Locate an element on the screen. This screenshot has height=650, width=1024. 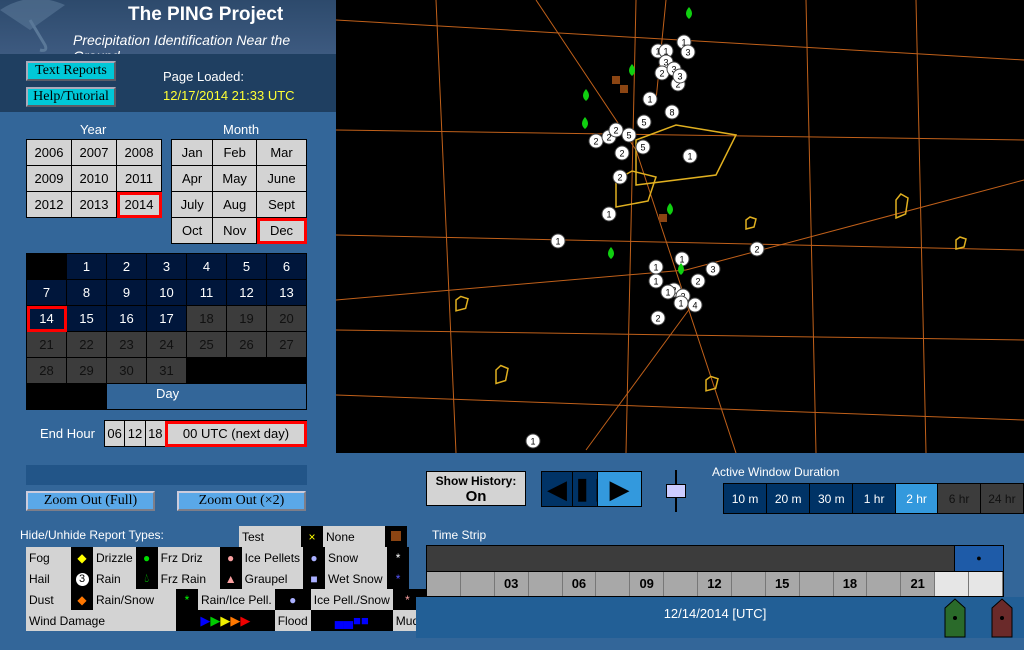
year-2011: 2011 is located at coordinates (139, 178).